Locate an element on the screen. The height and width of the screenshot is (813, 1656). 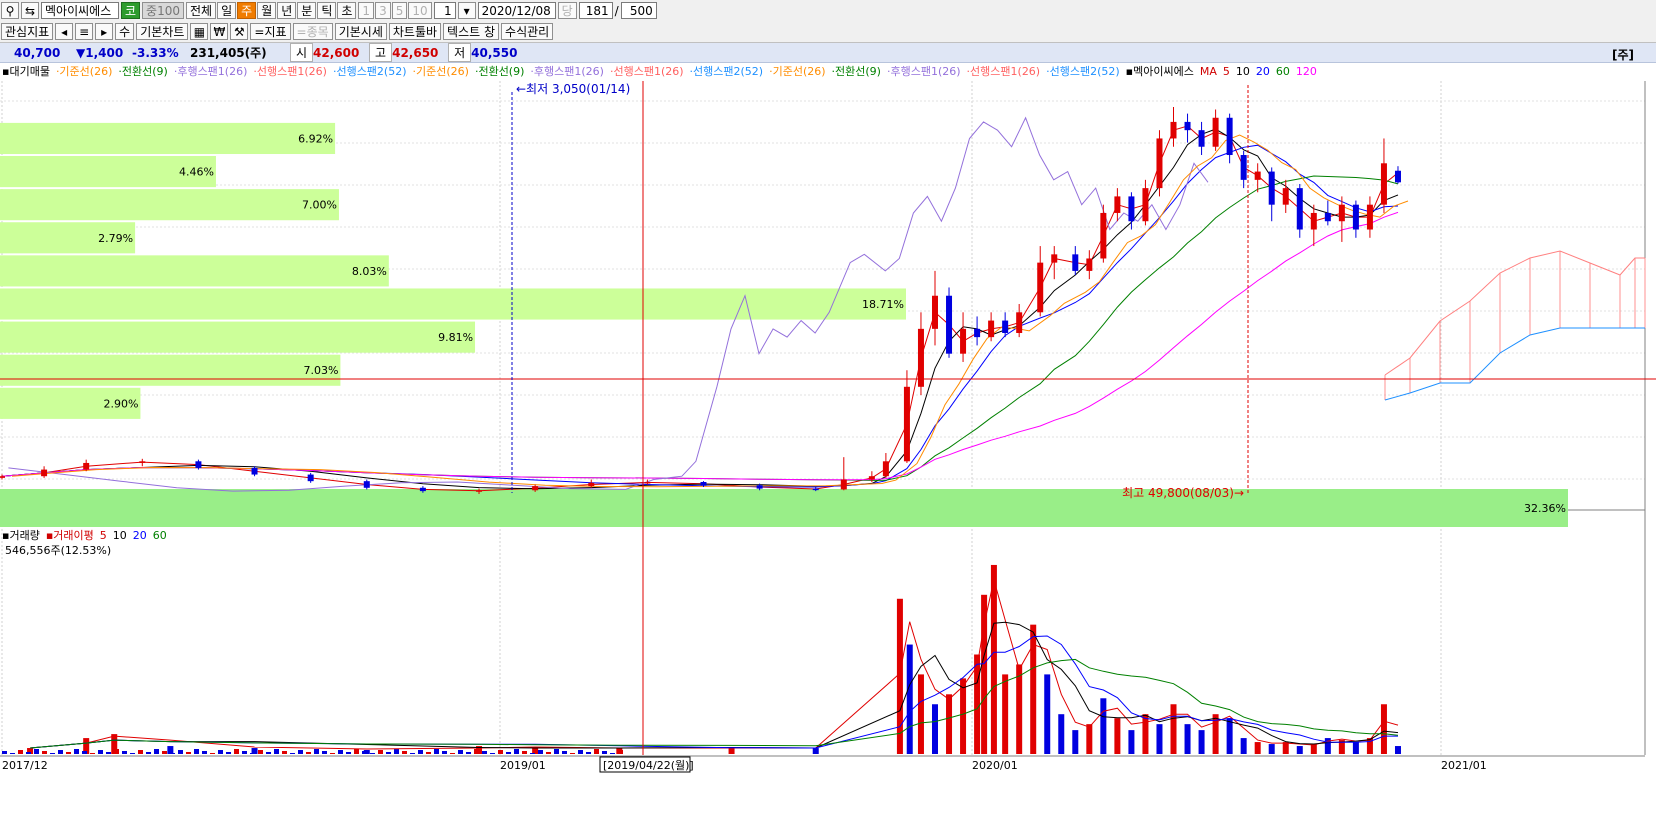
dang-button: 당 is located at coordinates (567, 10).